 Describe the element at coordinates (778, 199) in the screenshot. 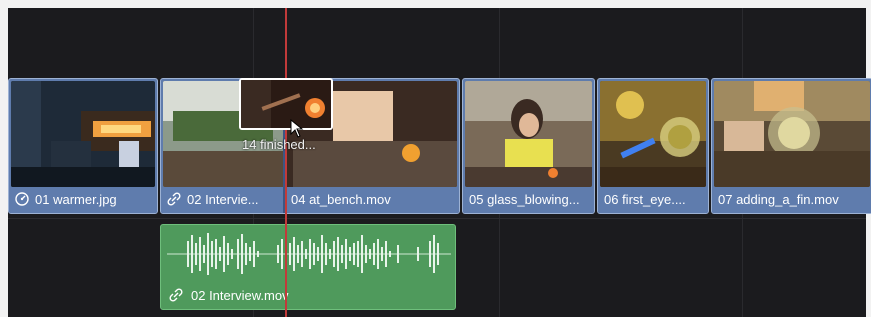

I see `clip-name: 07 adding_a_fin.mov` at that location.